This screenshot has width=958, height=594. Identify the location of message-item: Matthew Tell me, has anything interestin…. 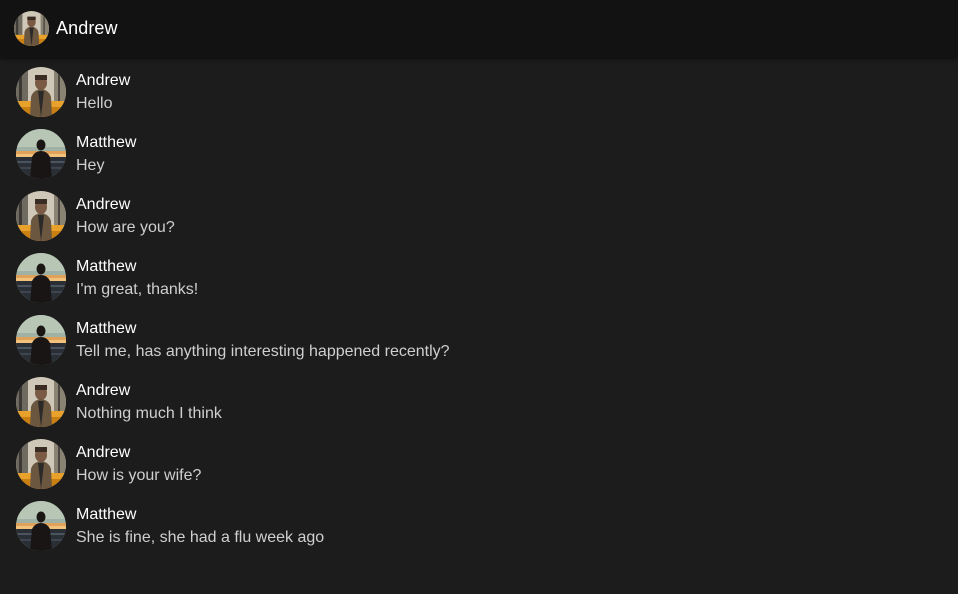
(466, 340).